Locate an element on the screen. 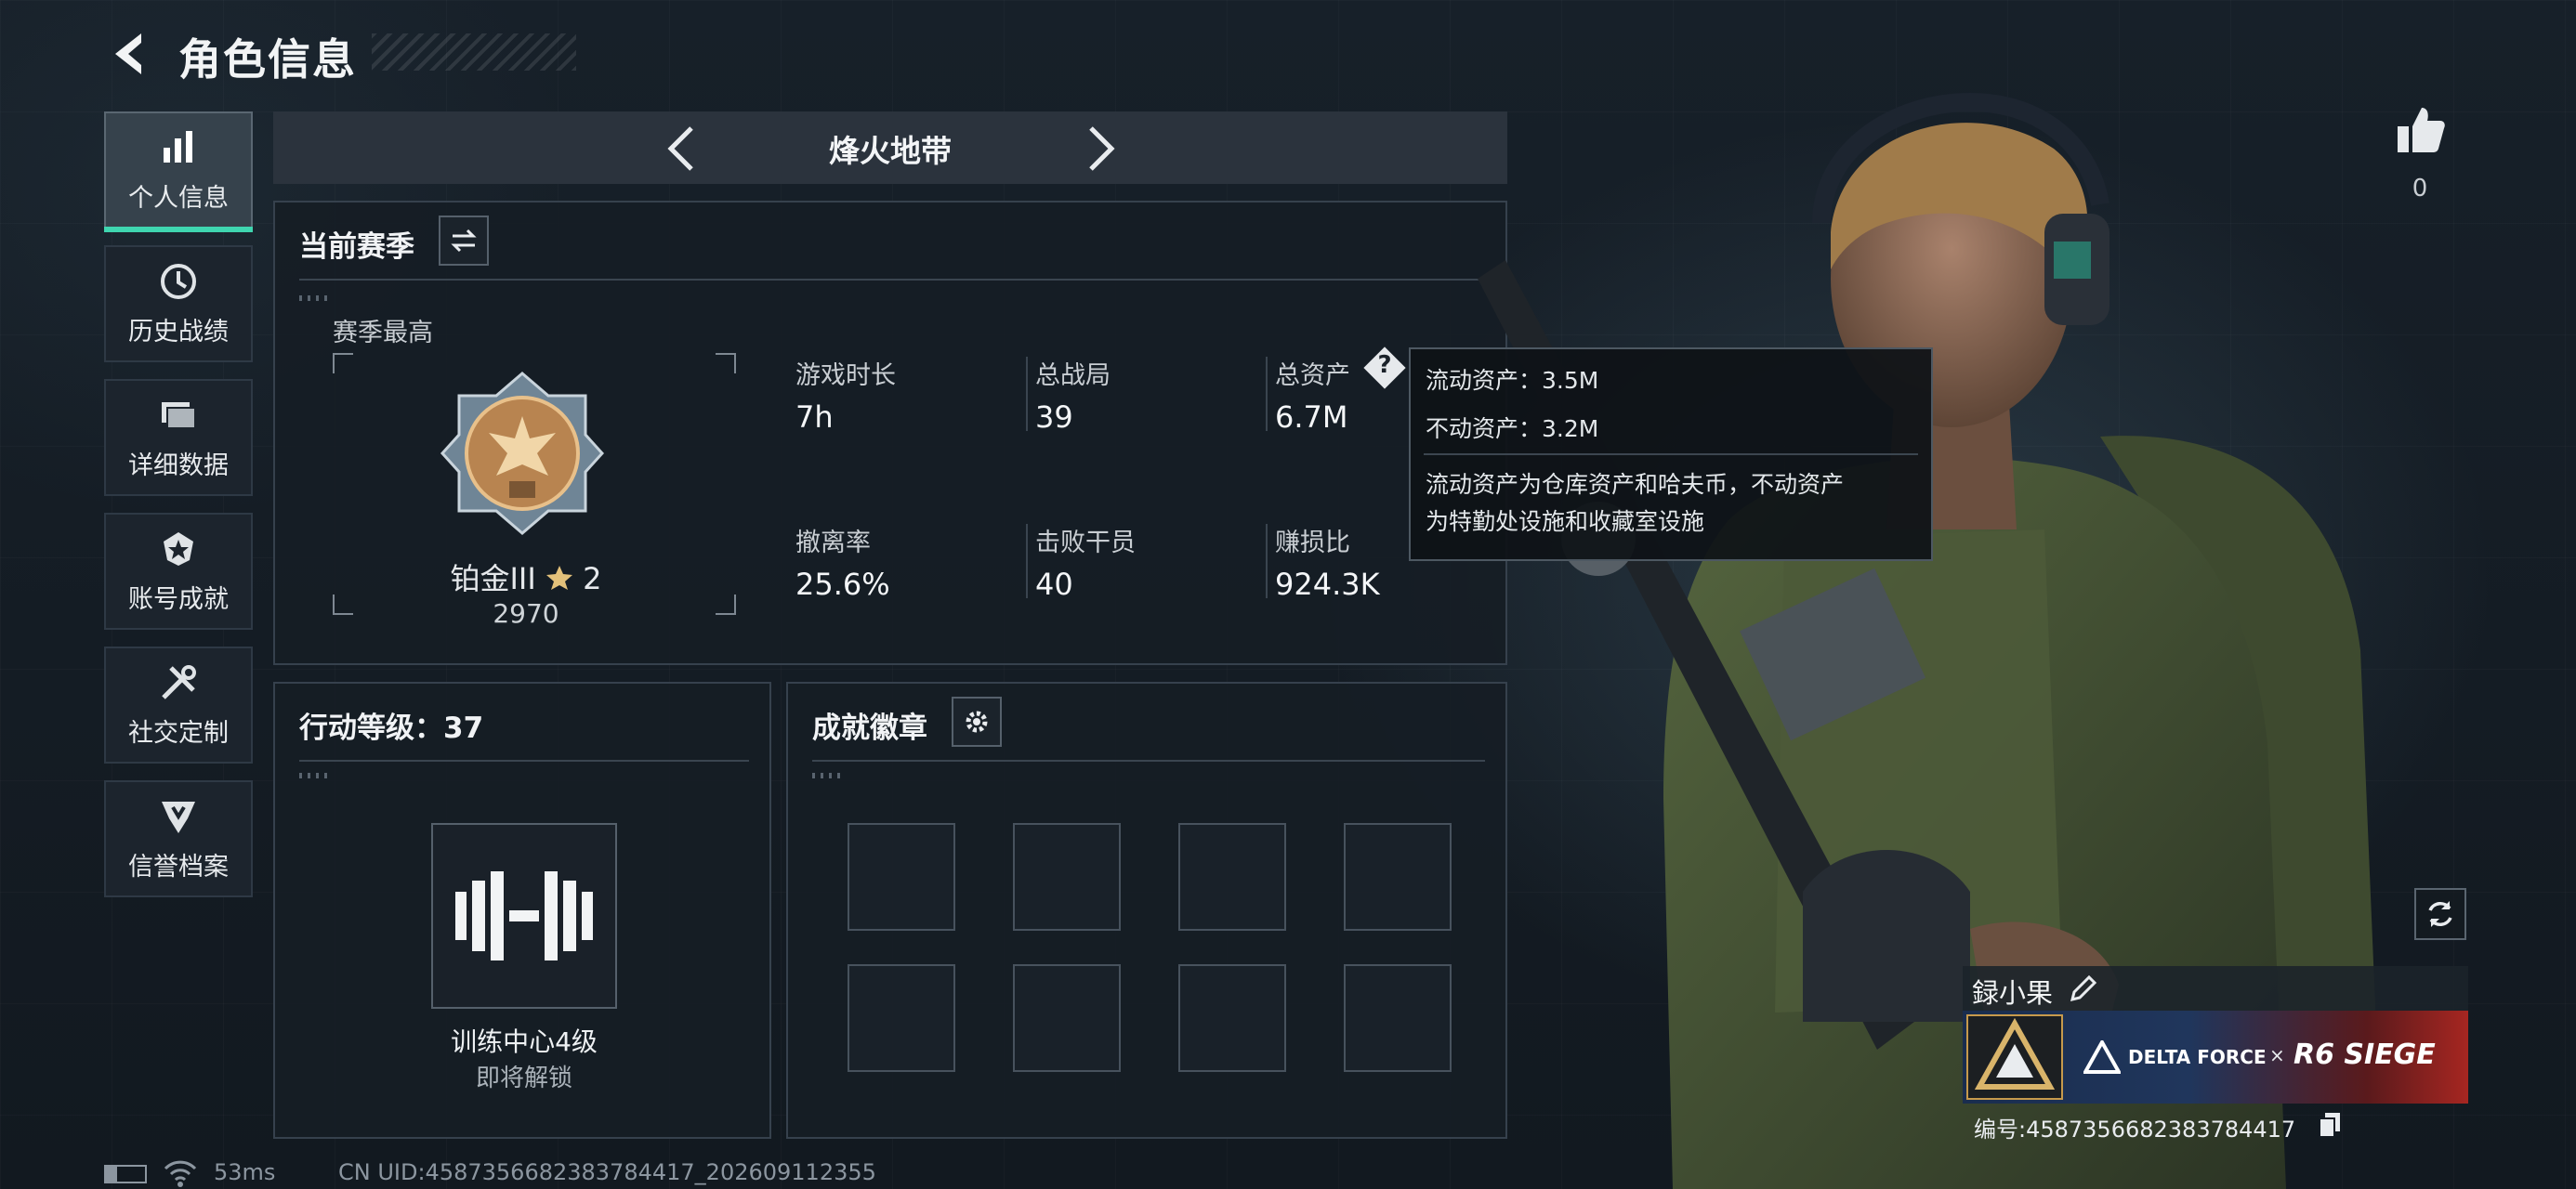 The image size is (2576, 1189). training-center-tile is located at coordinates (524, 916).